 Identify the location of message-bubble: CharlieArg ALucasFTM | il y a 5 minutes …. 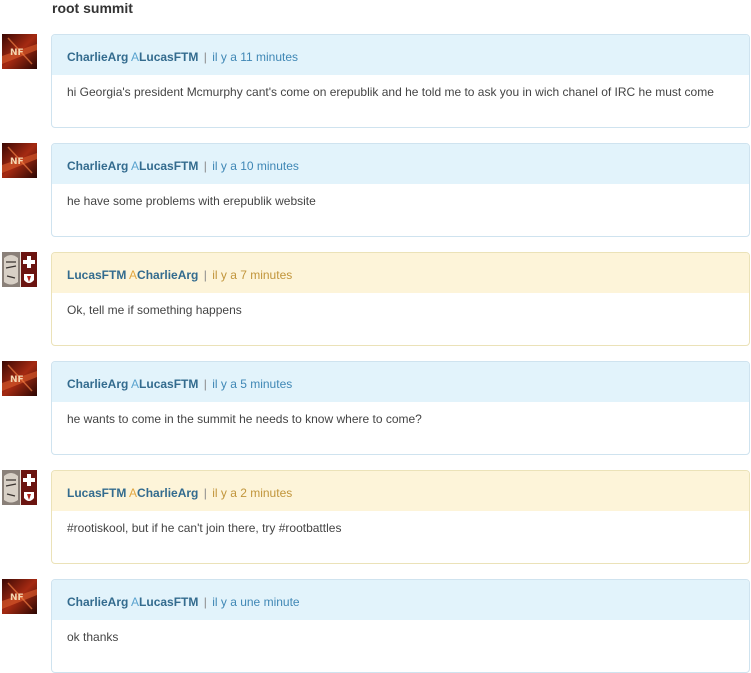
(400, 408).